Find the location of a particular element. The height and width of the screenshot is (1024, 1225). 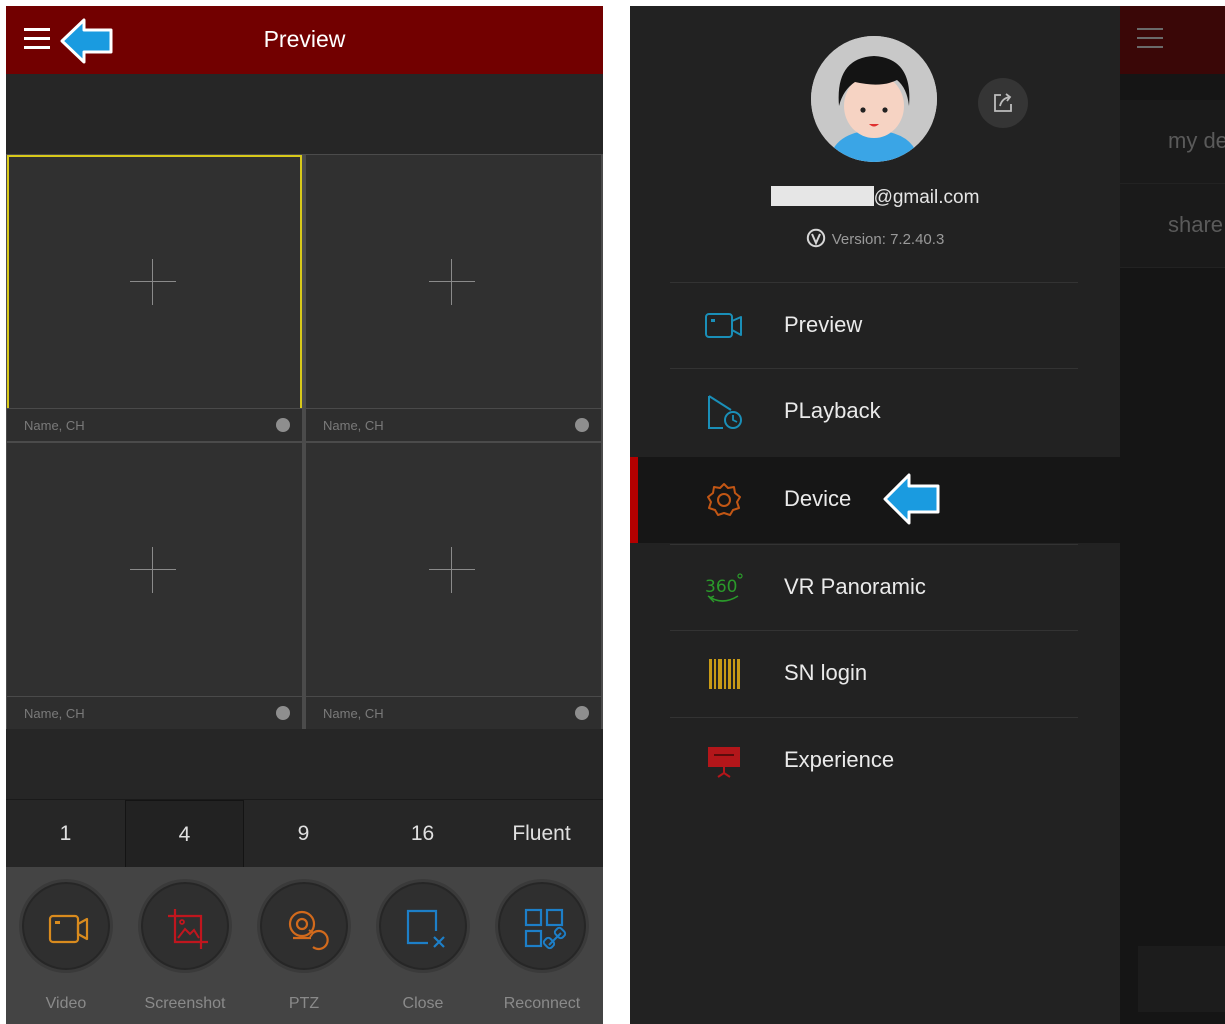

fluent-option: Fluent is located at coordinates (541, 834).